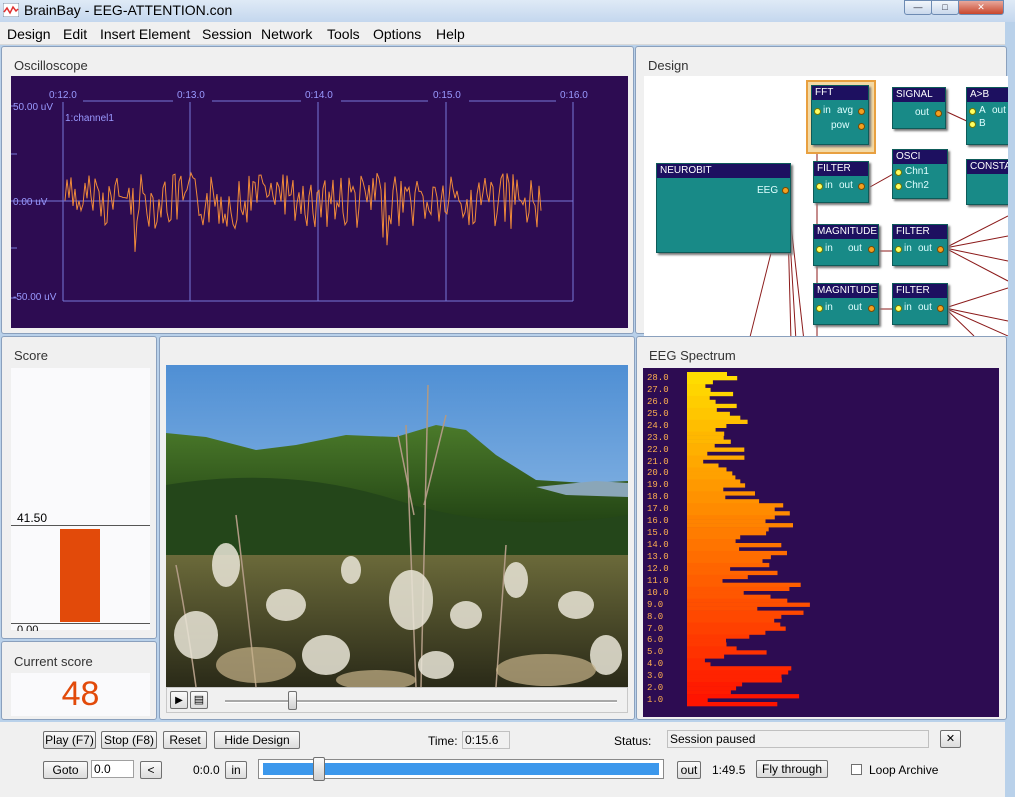 This screenshot has width=1015, height=797. I want to click on menu-tools: Tools, so click(343, 34).